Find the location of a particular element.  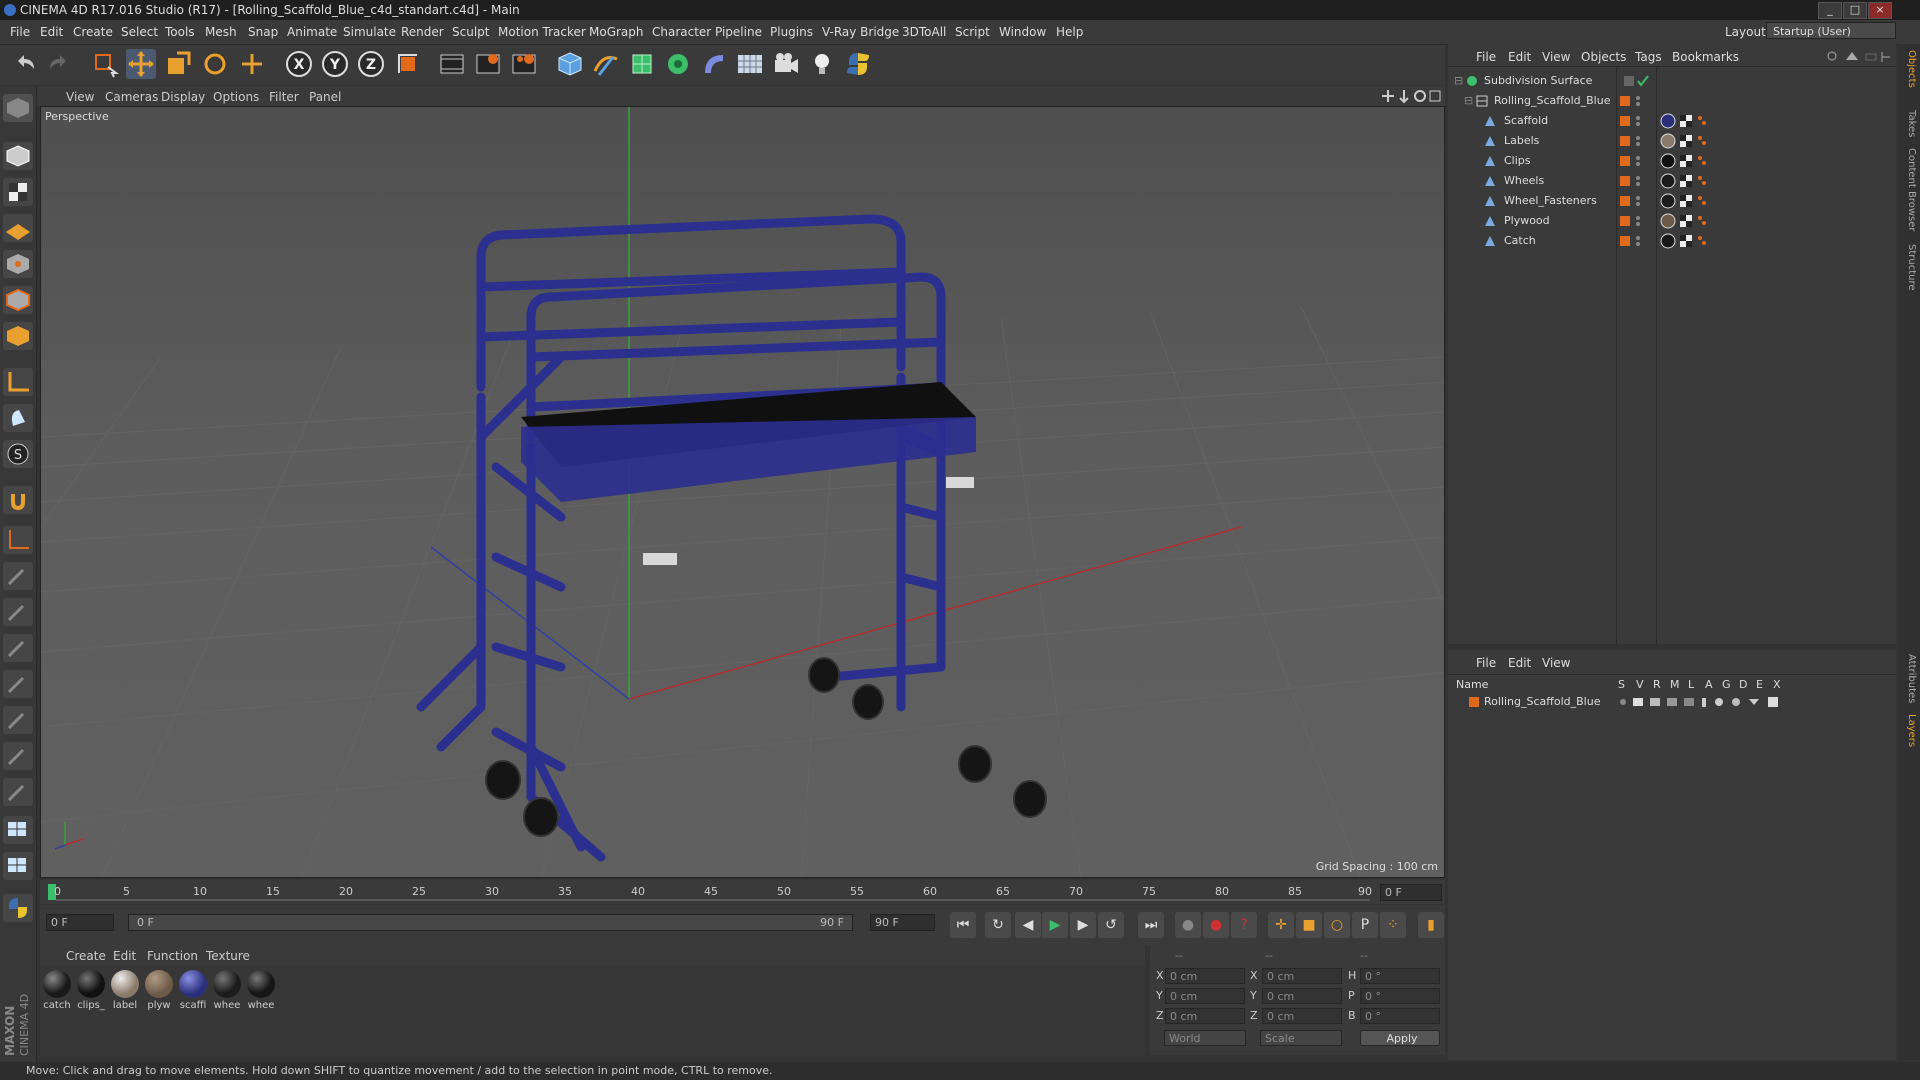

object-row: Wheel_Fasteners is located at coordinates (1672, 201).